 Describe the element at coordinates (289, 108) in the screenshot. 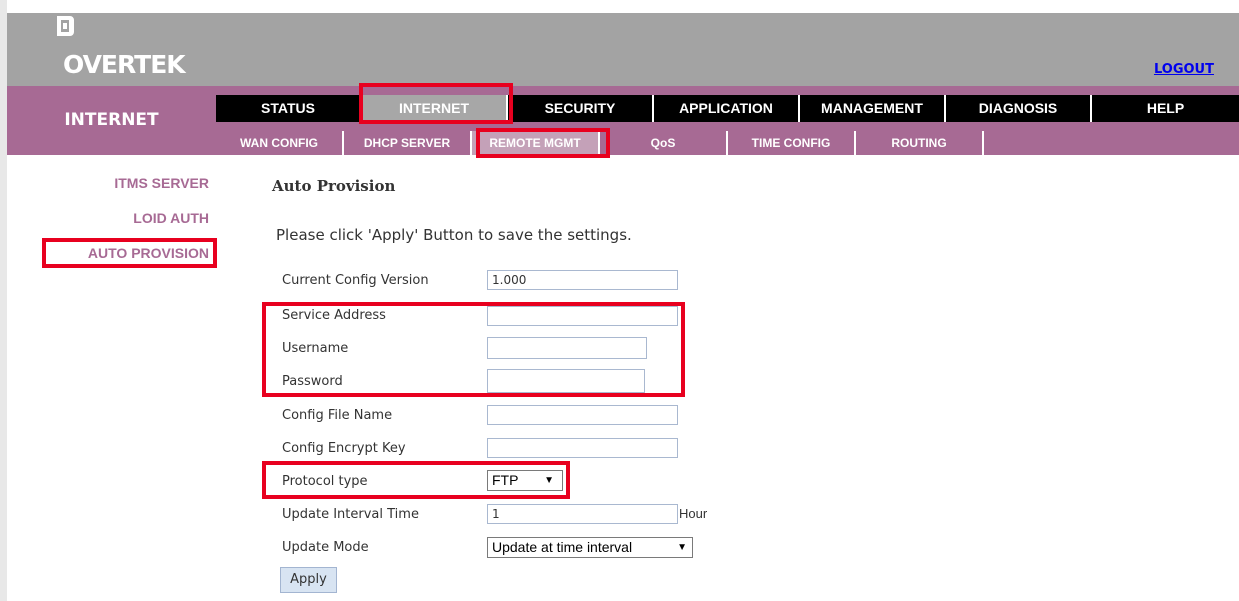

I see `tab-status: STATUS` at that location.